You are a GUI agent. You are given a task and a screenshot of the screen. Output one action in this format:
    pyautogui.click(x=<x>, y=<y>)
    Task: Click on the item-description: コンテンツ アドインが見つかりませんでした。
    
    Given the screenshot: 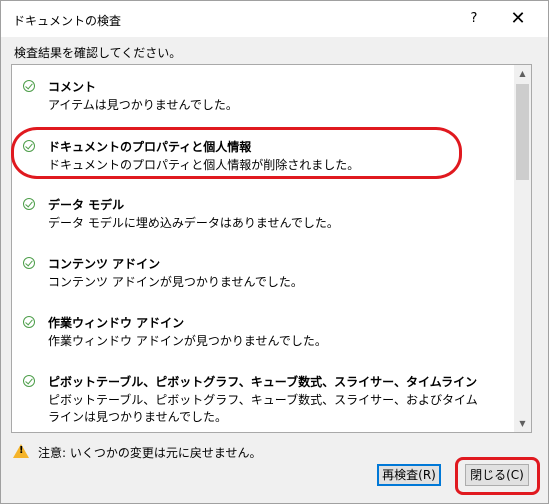 What is the action you would take?
    pyautogui.click(x=175, y=282)
    